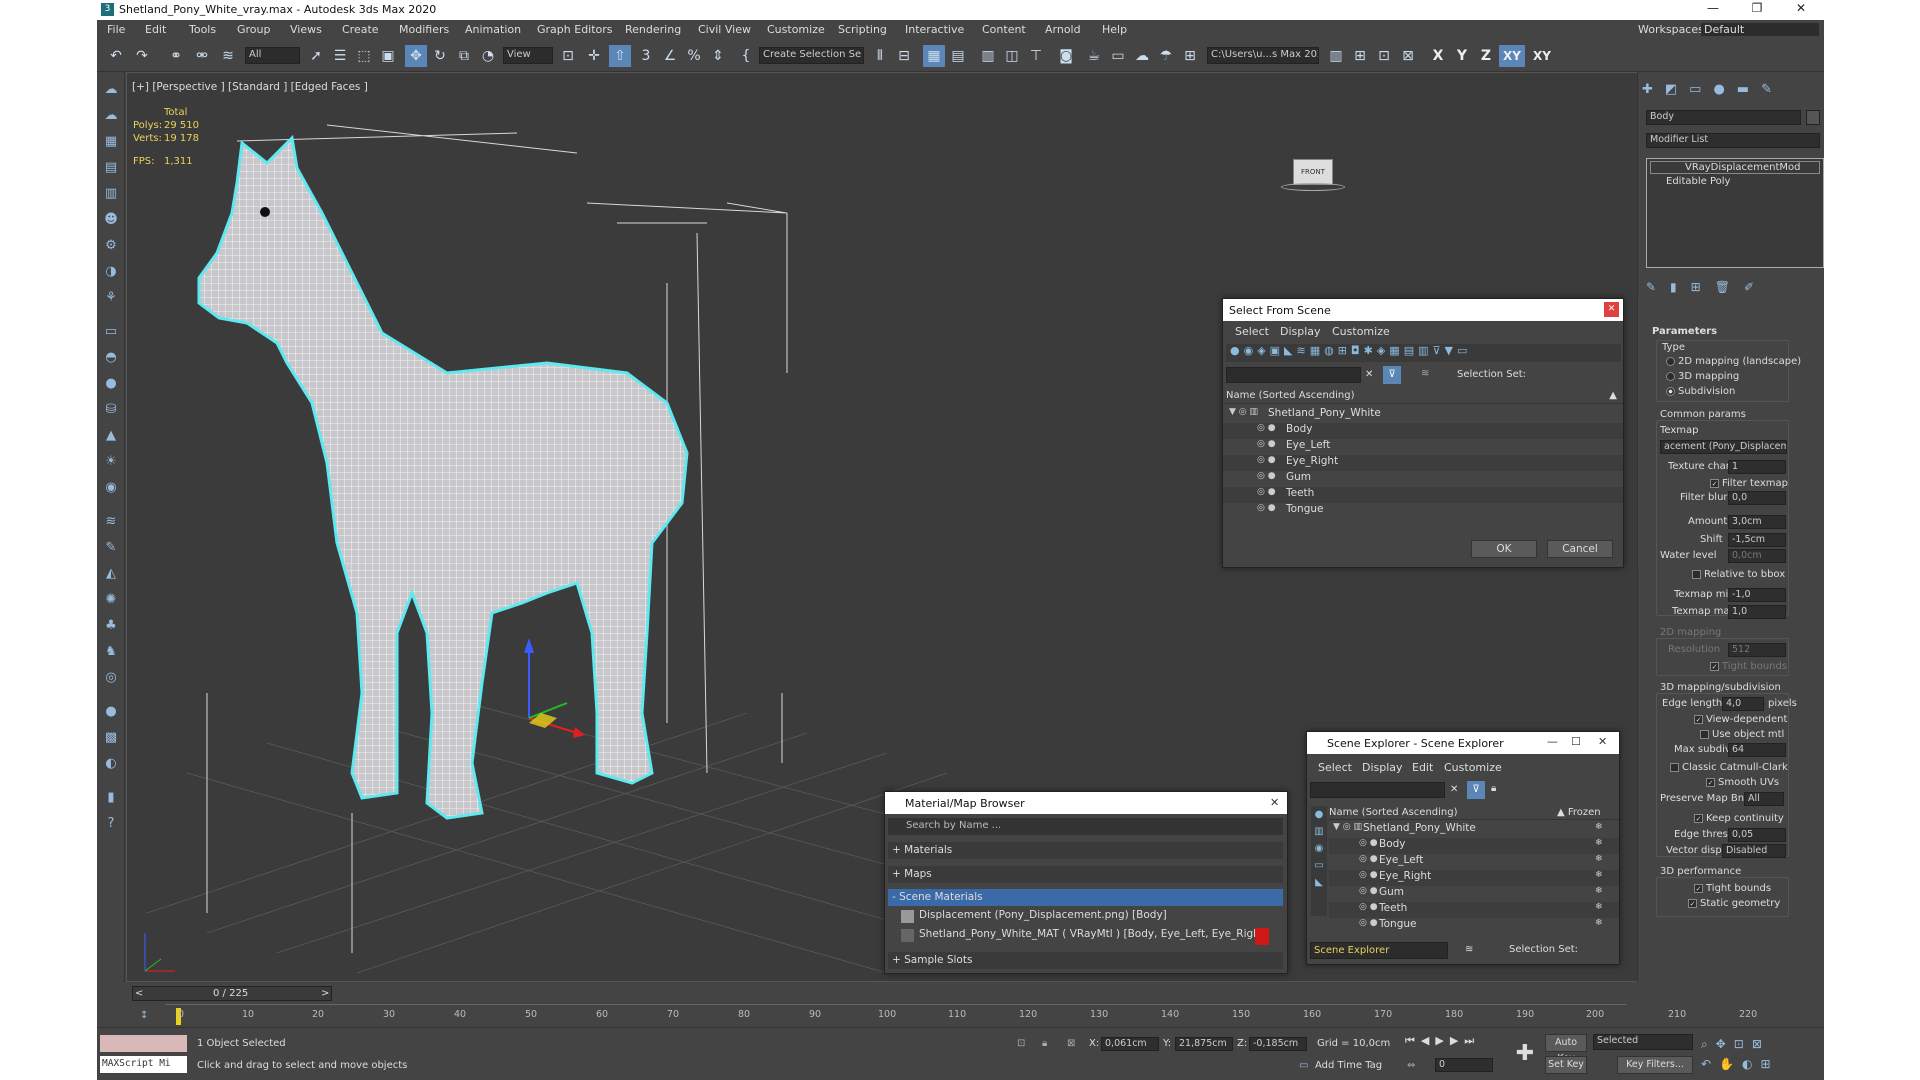 Image resolution: width=1920 pixels, height=1080 pixels. I want to click on viewcube: FRONT, so click(1313, 172).